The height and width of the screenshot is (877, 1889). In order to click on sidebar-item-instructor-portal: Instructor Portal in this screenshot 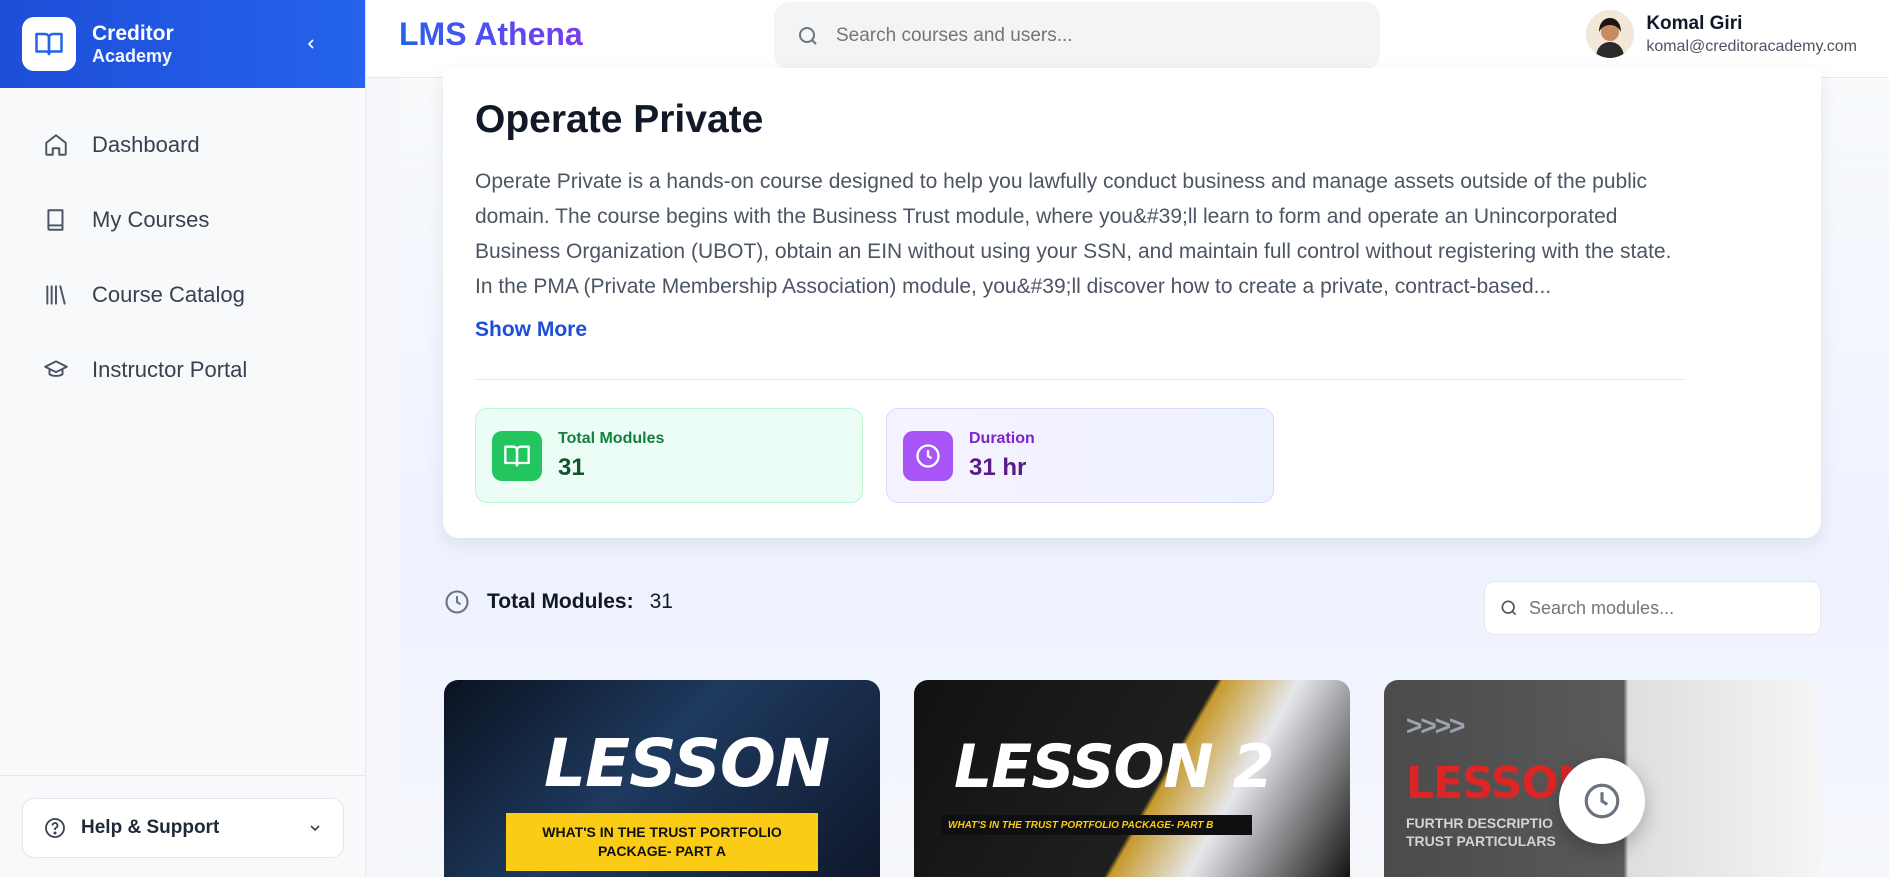, I will do `click(190, 370)`.